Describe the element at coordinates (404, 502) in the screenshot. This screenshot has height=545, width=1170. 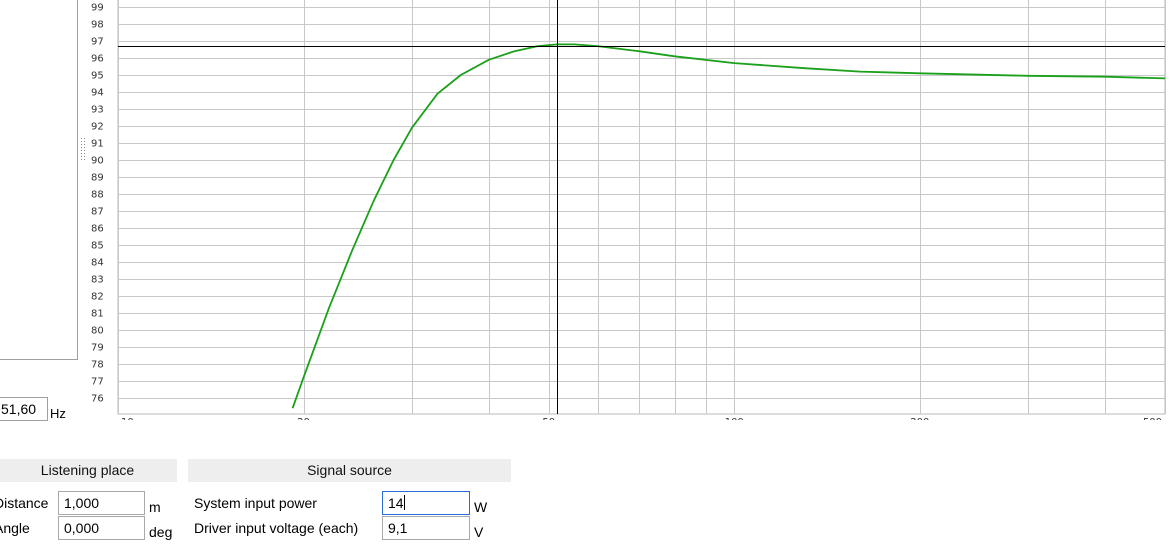
I see `text-caret` at that location.